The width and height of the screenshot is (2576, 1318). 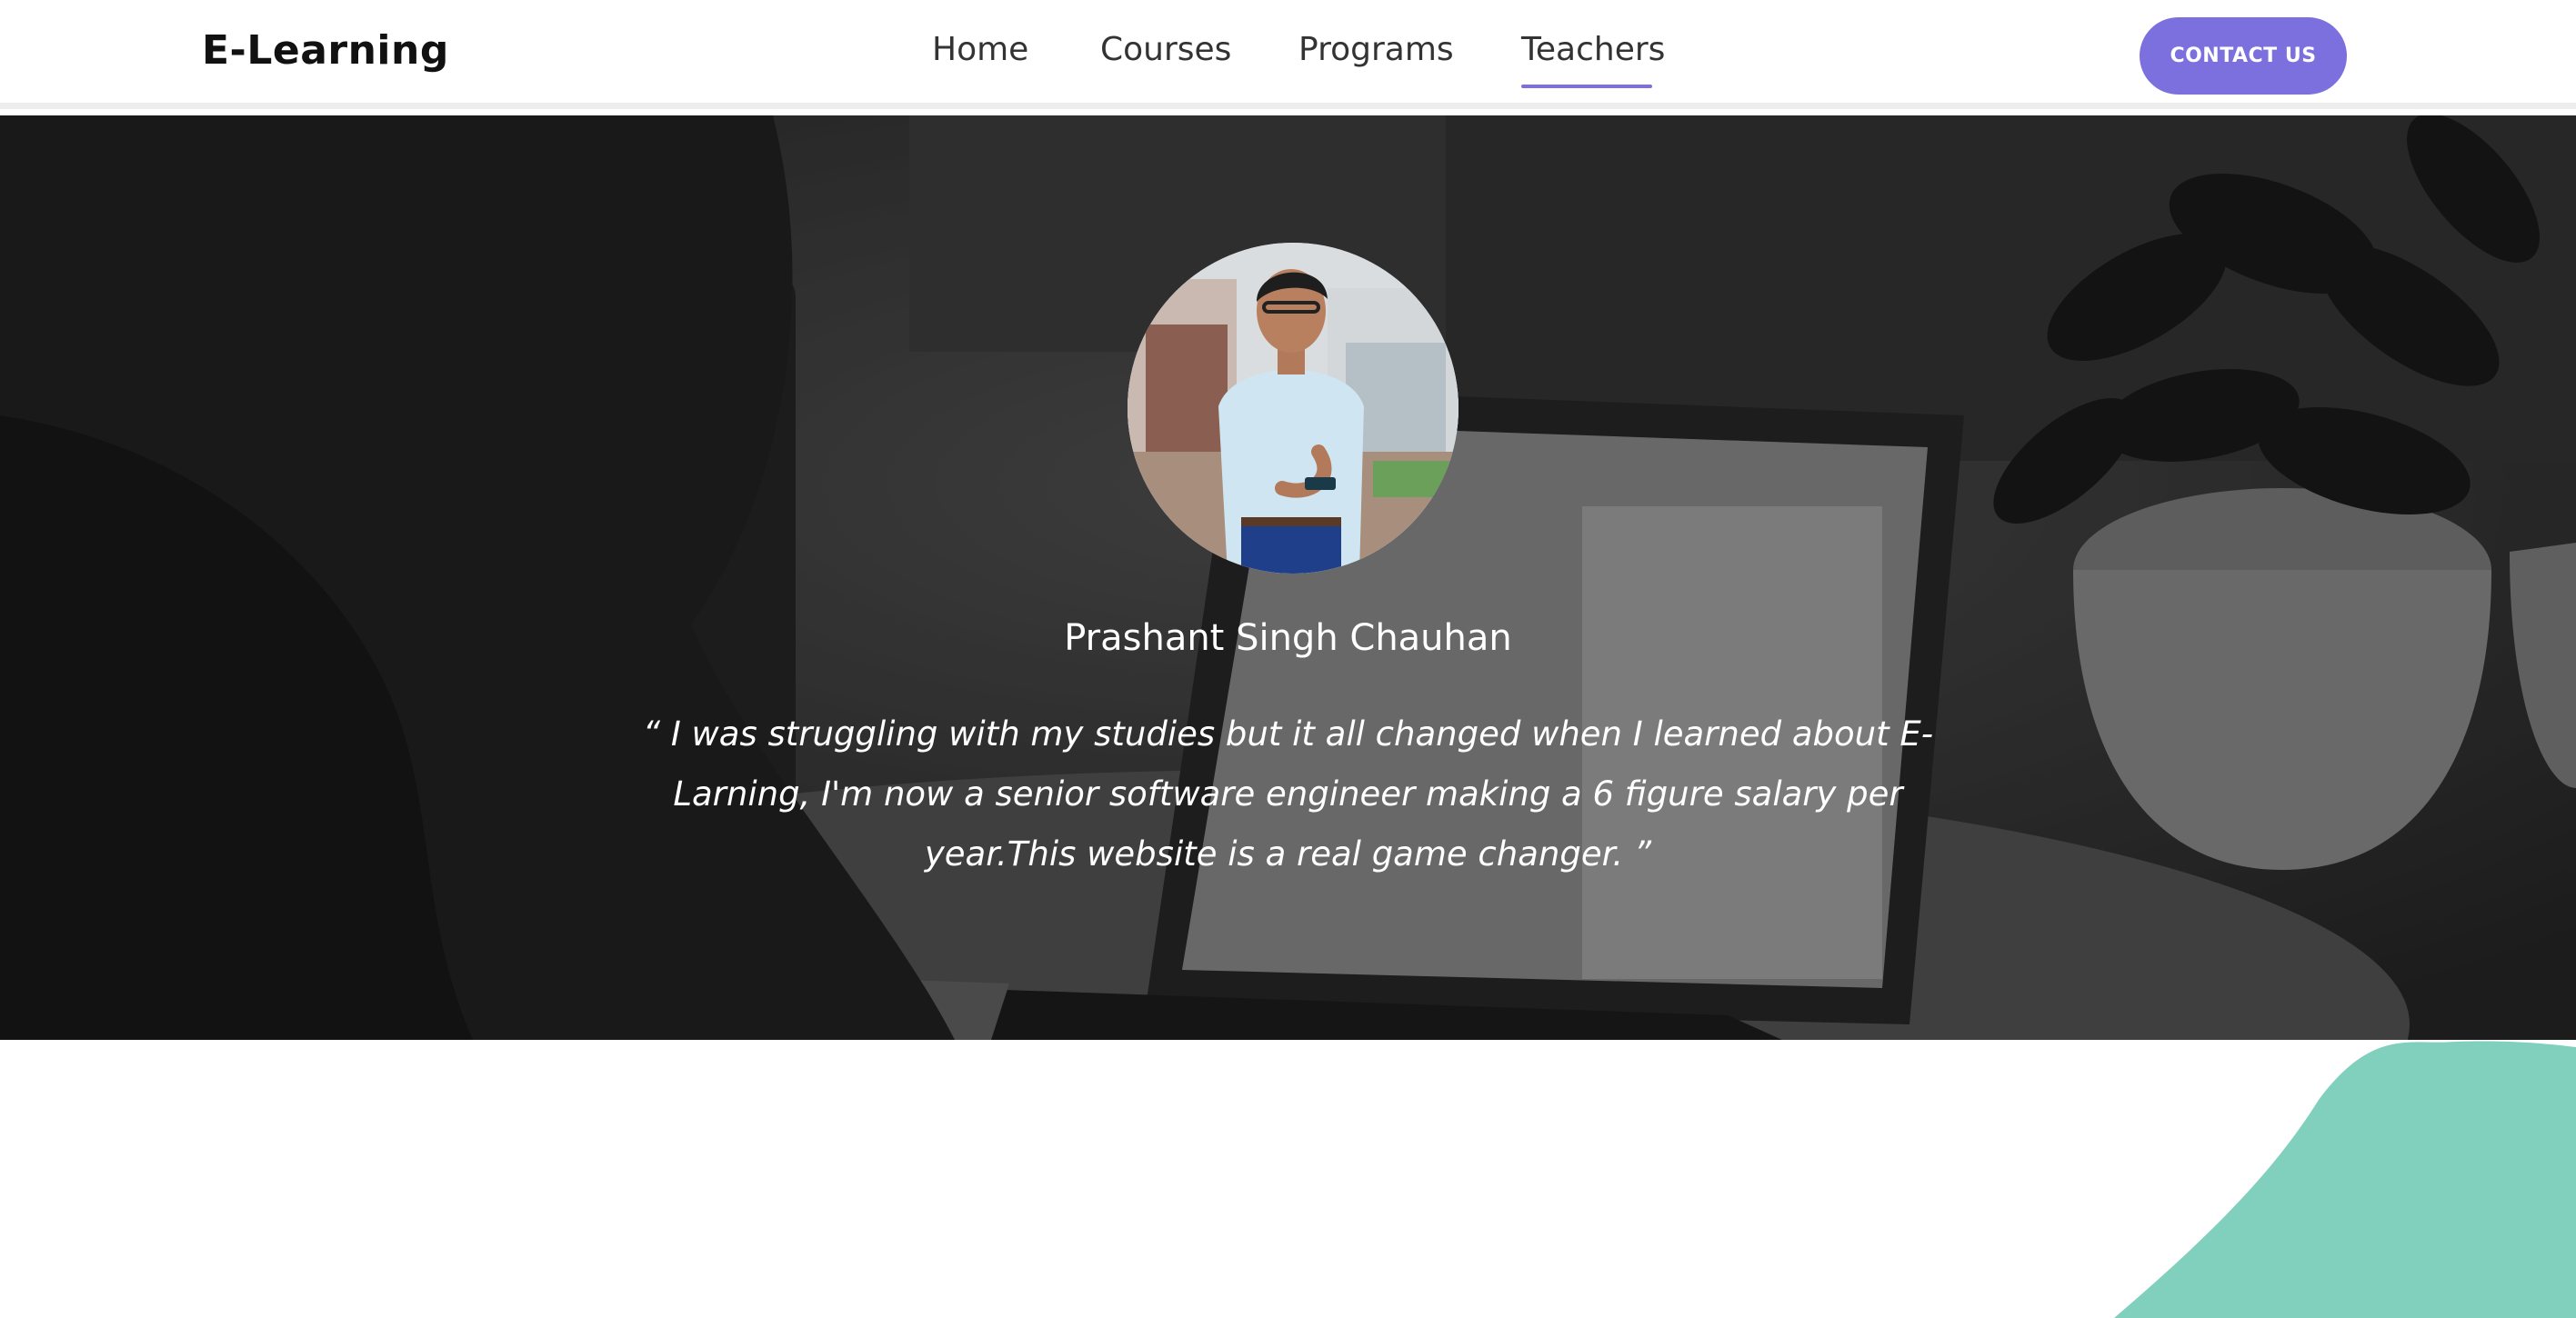 I want to click on person-photo, so click(x=1293, y=408).